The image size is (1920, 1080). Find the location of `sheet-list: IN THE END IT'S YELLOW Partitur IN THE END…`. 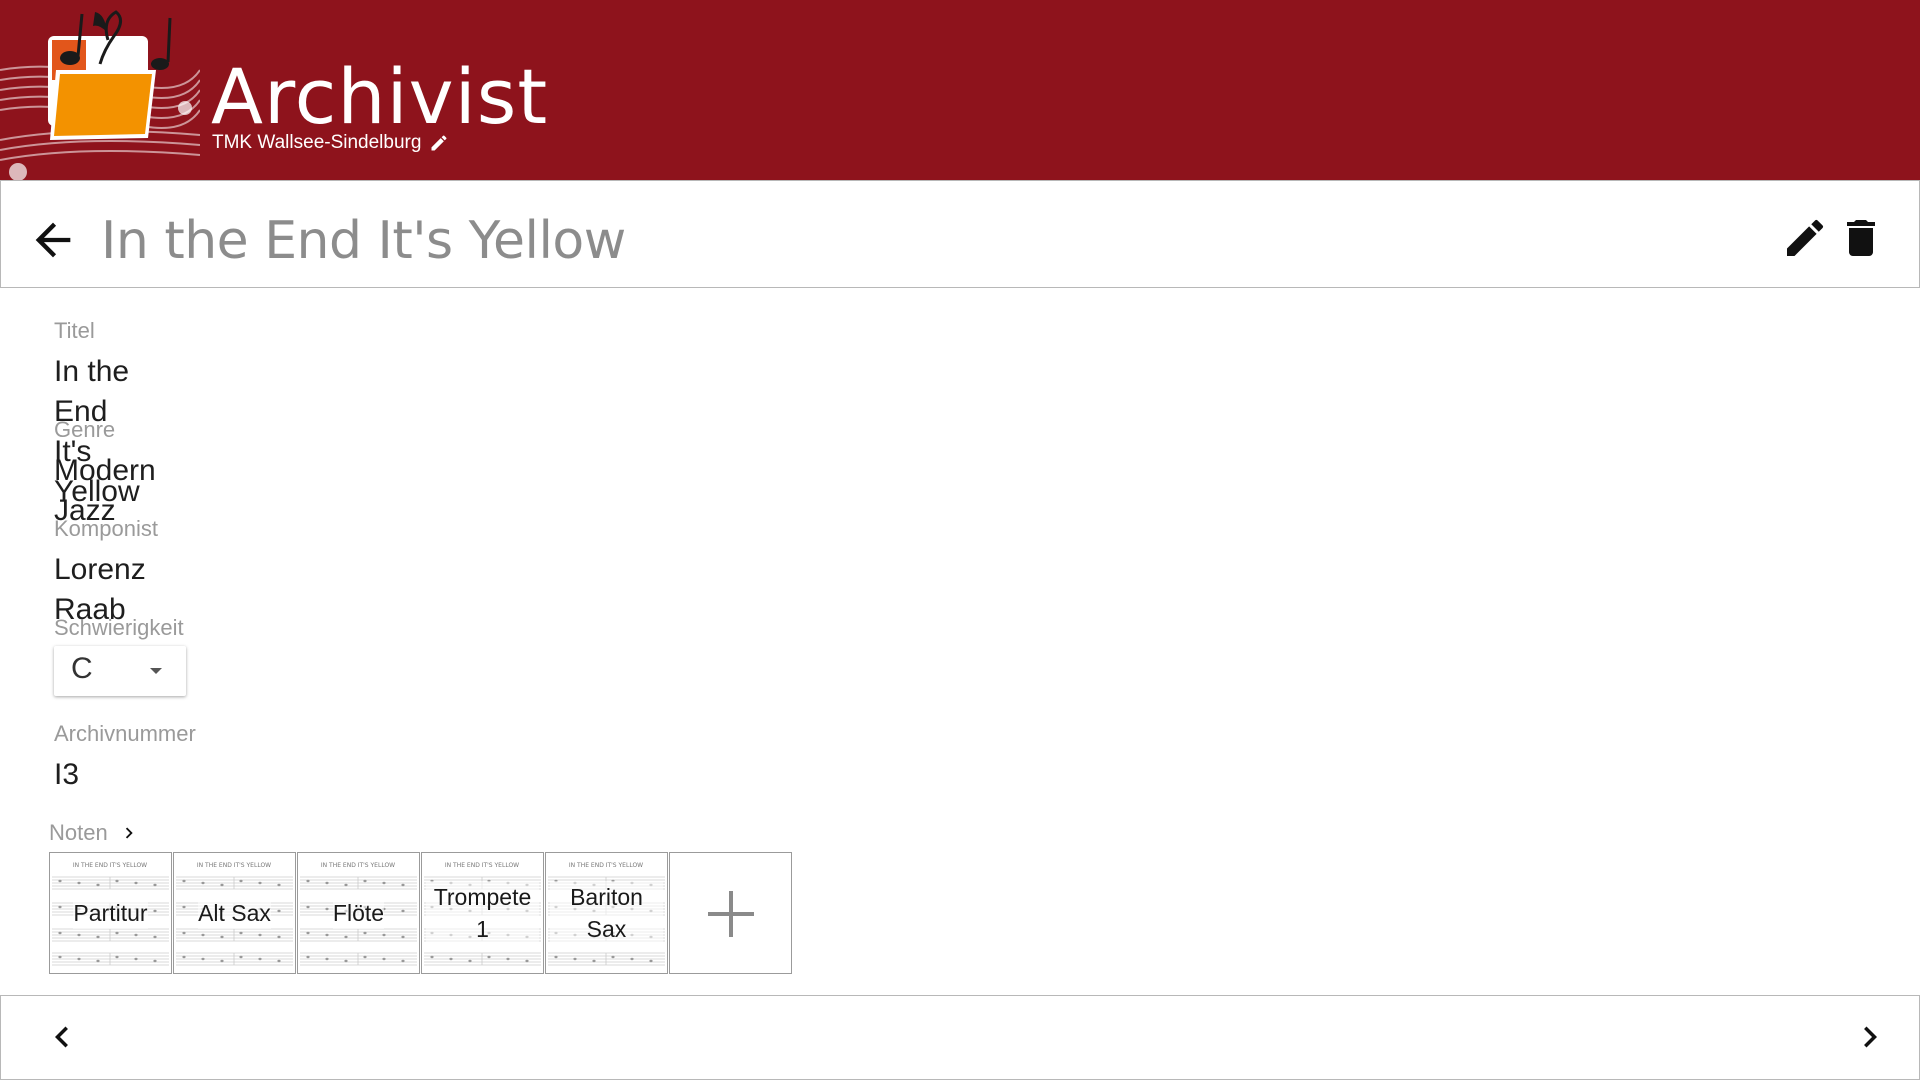

sheet-list: IN THE END IT'S YELLOW Partitur IN THE END… is located at coordinates (420, 913).